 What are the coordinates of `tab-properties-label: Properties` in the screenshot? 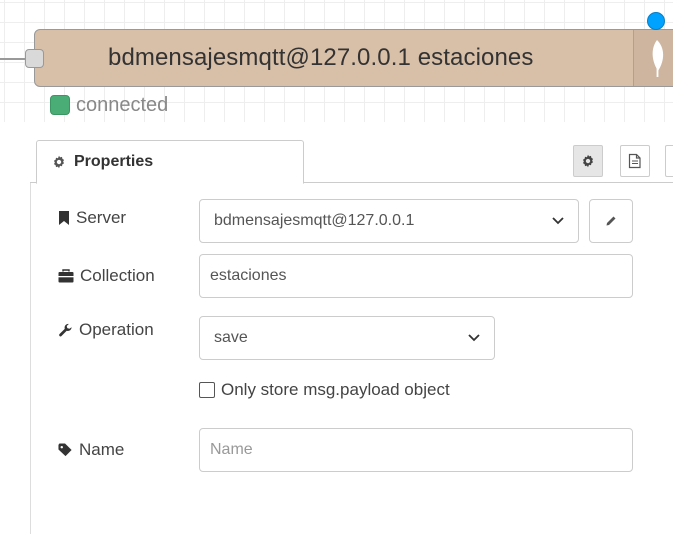 It's located at (114, 161).